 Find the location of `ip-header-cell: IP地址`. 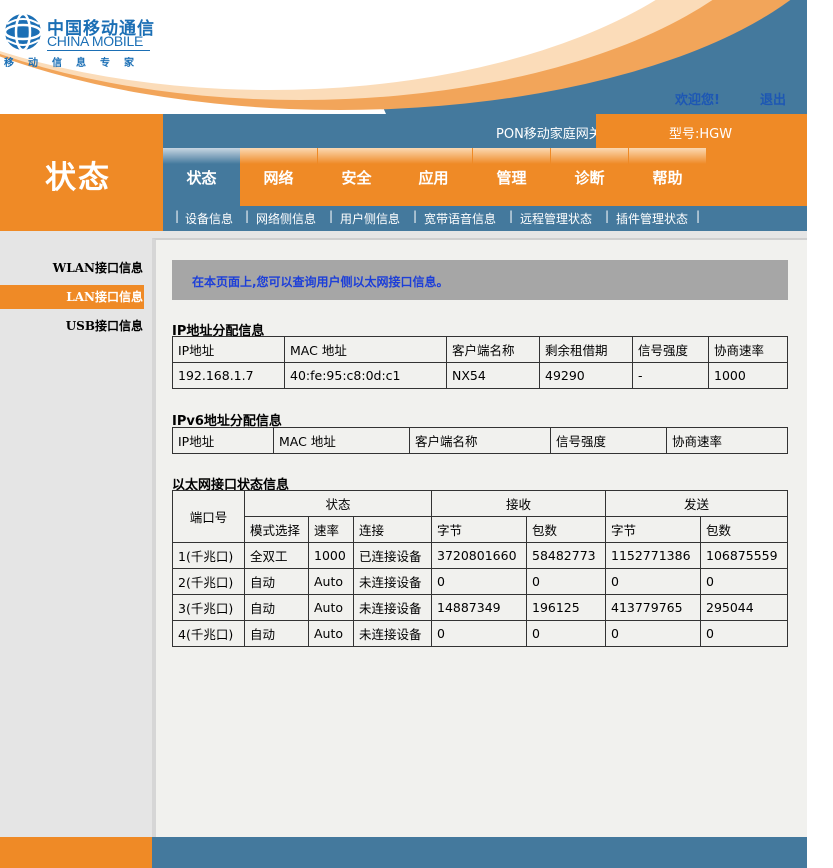

ip-header-cell: IP地址 is located at coordinates (228, 349).